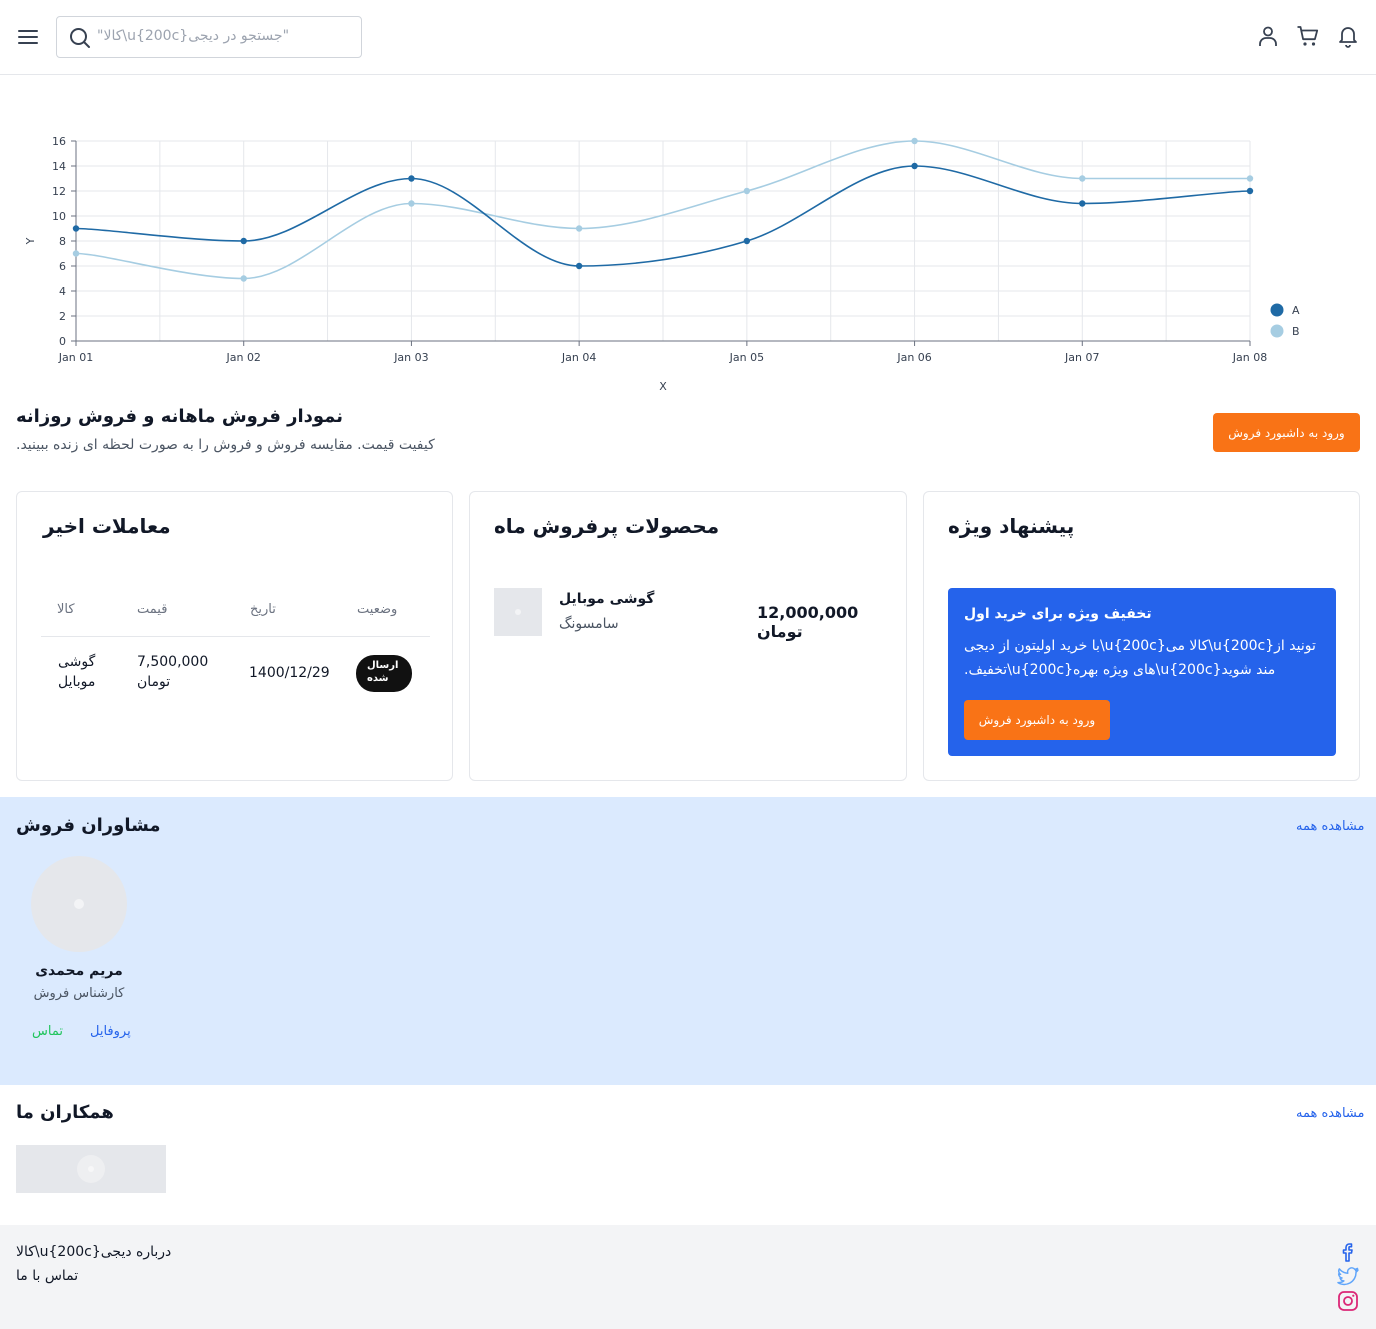 The height and width of the screenshot is (1329, 1376). Describe the element at coordinates (242, 357) in the screenshot. I see `x-tick-label: Jan 02` at that location.